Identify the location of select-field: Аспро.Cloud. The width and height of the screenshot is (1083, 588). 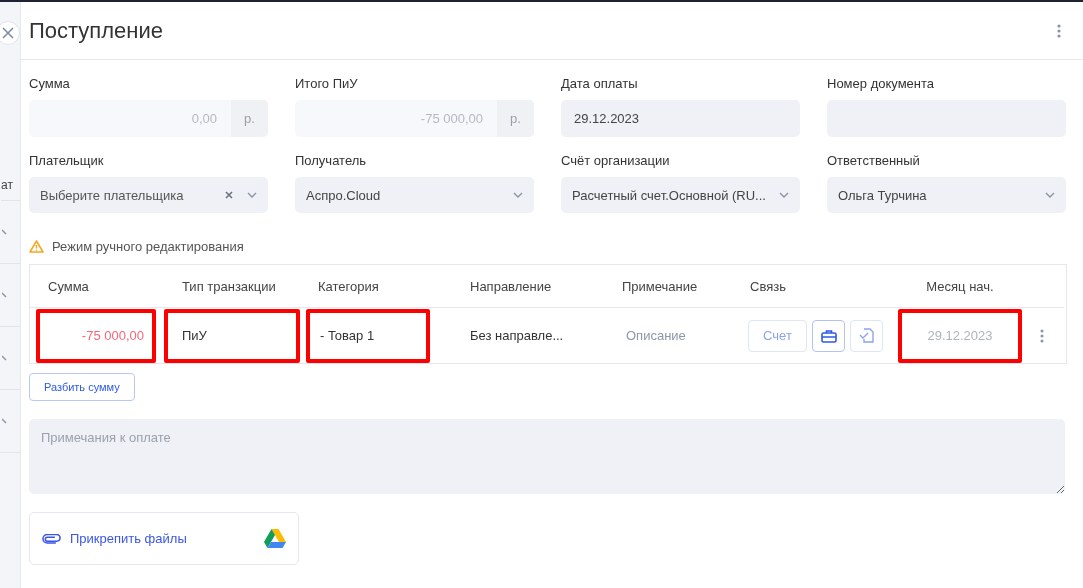
(414, 195).